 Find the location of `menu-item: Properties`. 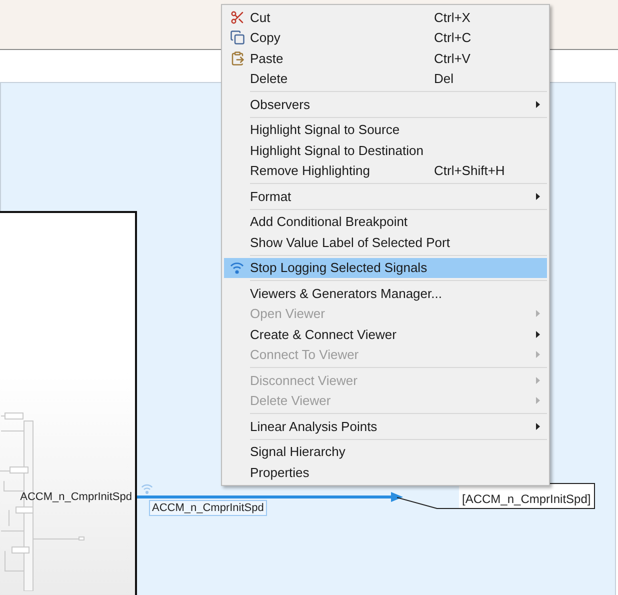

menu-item: Properties is located at coordinates (385, 472).